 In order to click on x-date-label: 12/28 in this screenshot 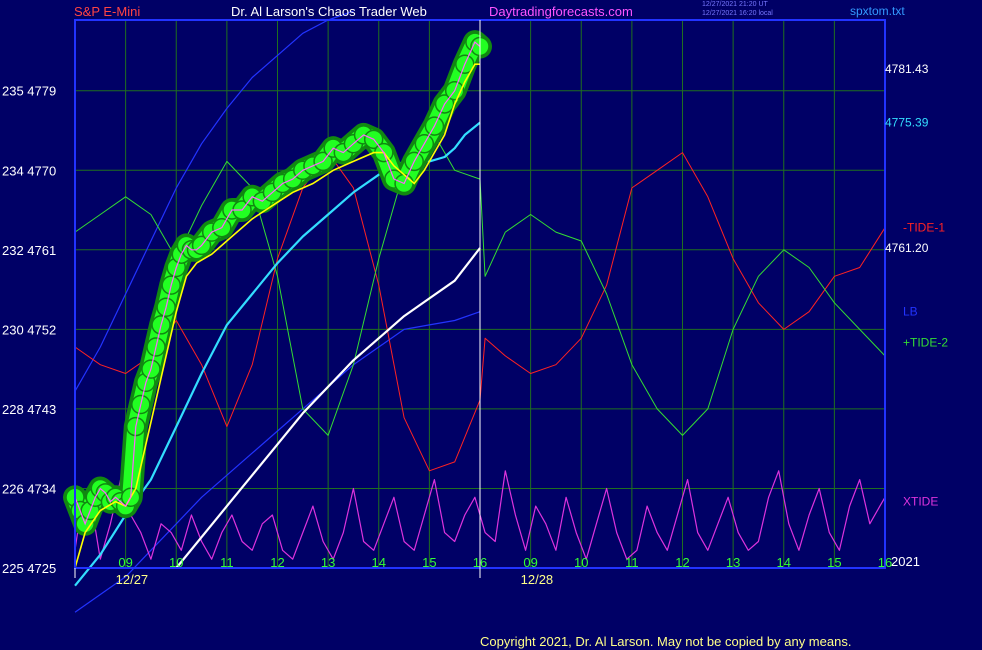, I will do `click(537, 579)`.